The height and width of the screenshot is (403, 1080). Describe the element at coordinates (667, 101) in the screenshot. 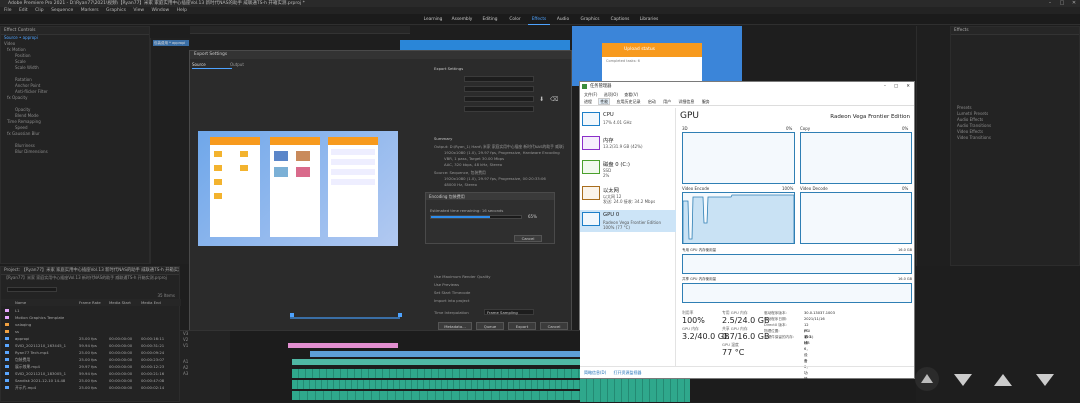

I see `tm-tab-users: 用户` at that location.